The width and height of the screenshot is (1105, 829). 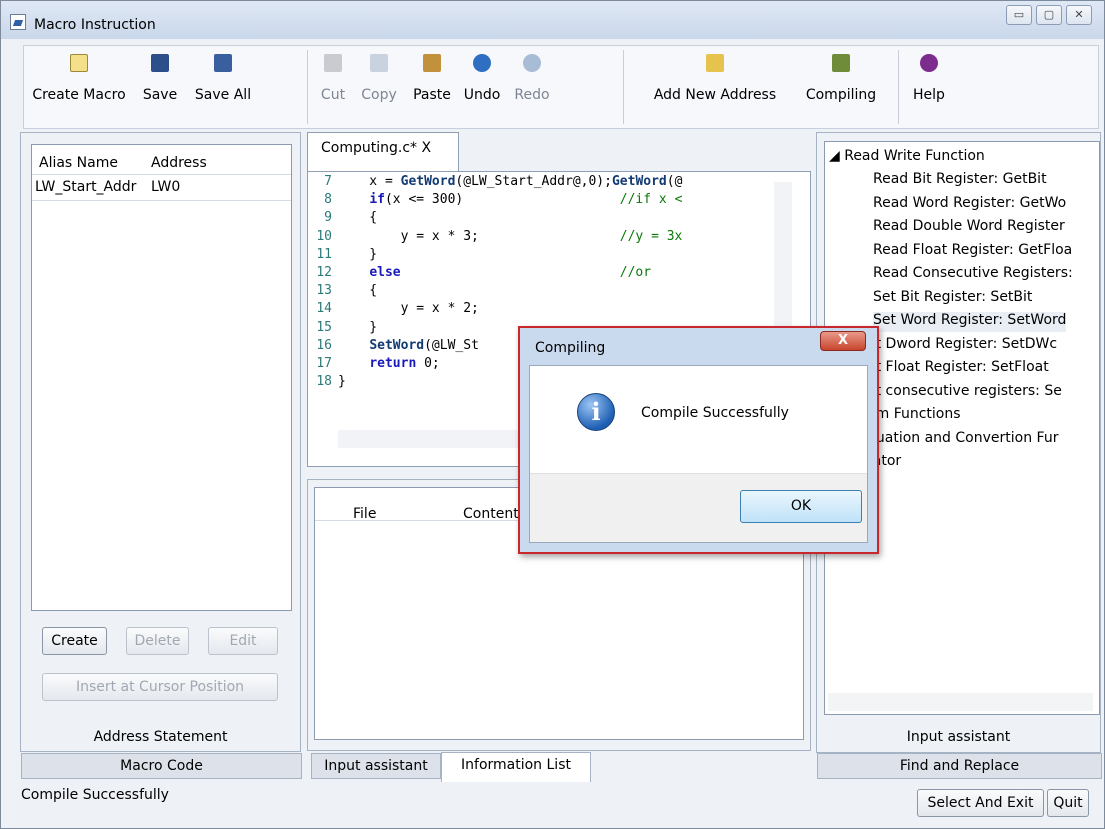 I want to click on code-line: 17 return 0;, so click(x=374, y=365).